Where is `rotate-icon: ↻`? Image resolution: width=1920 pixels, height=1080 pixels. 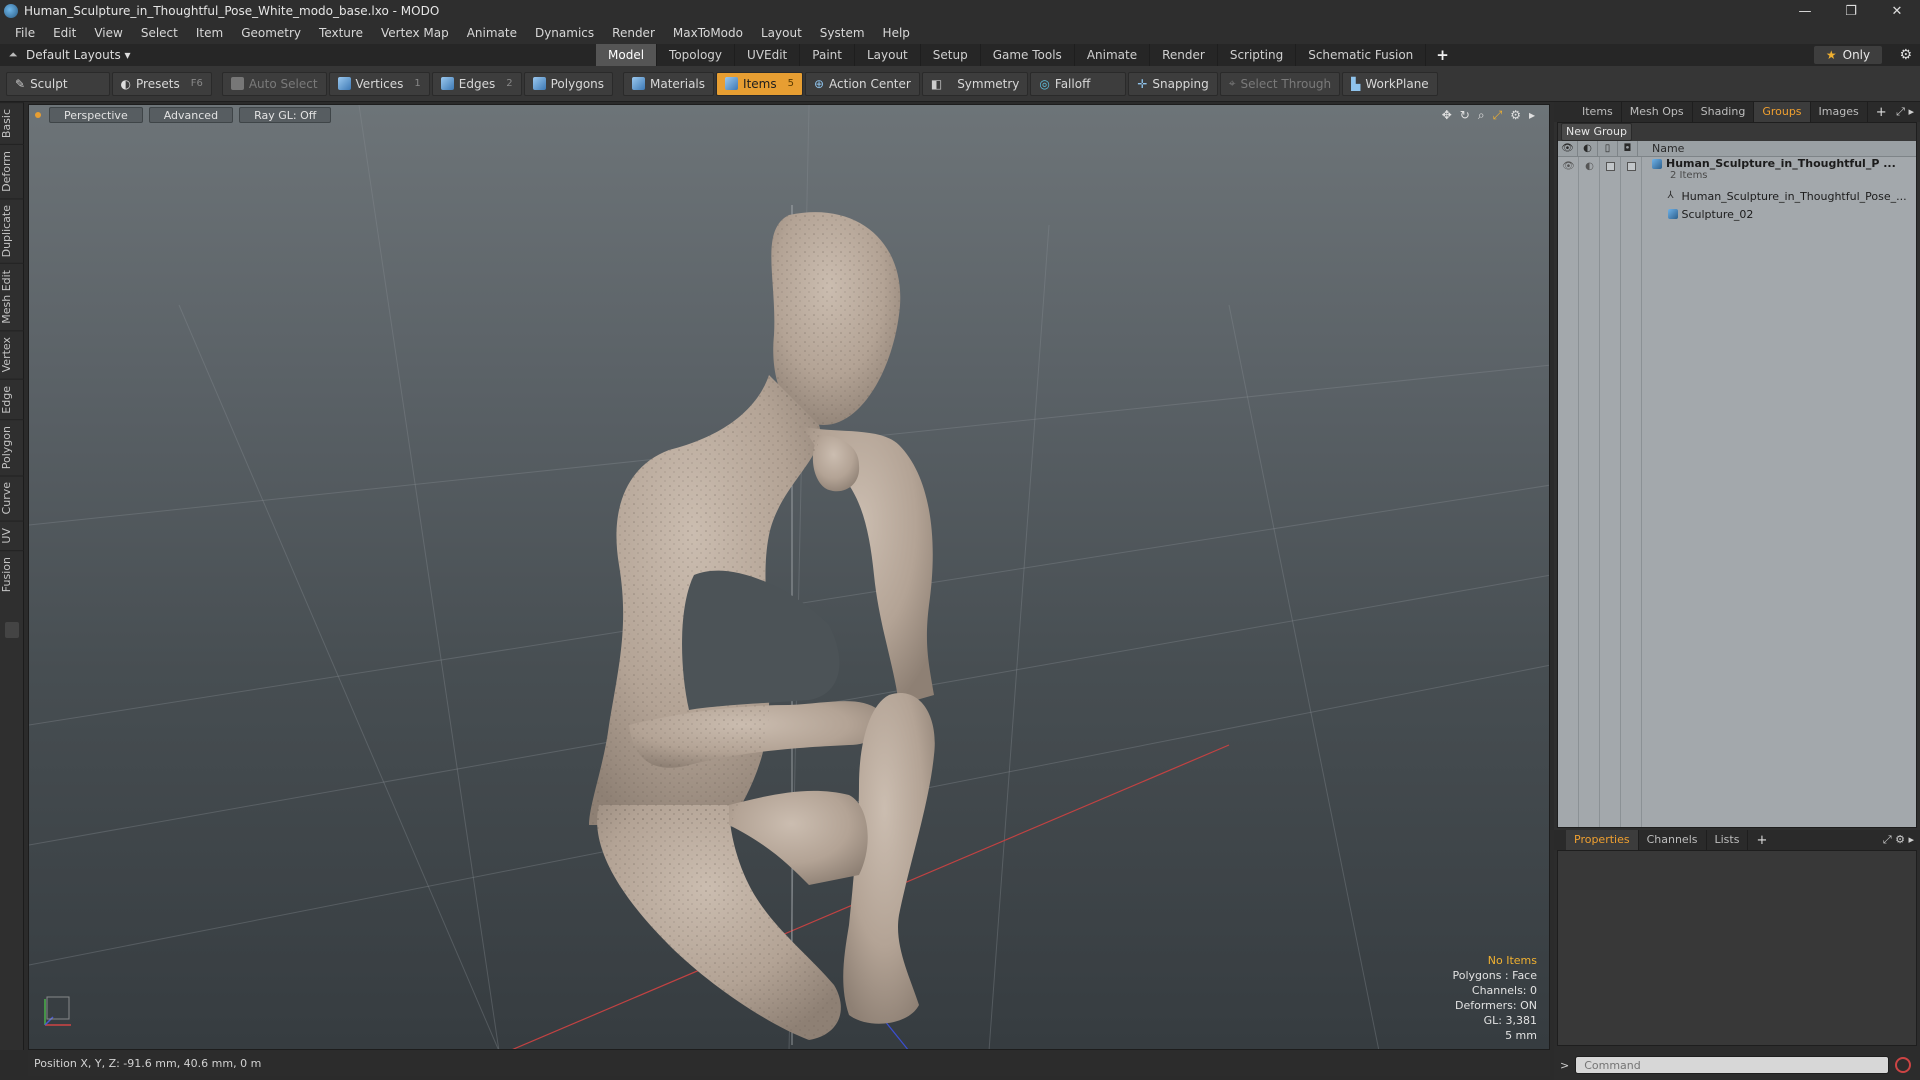 rotate-icon: ↻ is located at coordinates (1465, 115).